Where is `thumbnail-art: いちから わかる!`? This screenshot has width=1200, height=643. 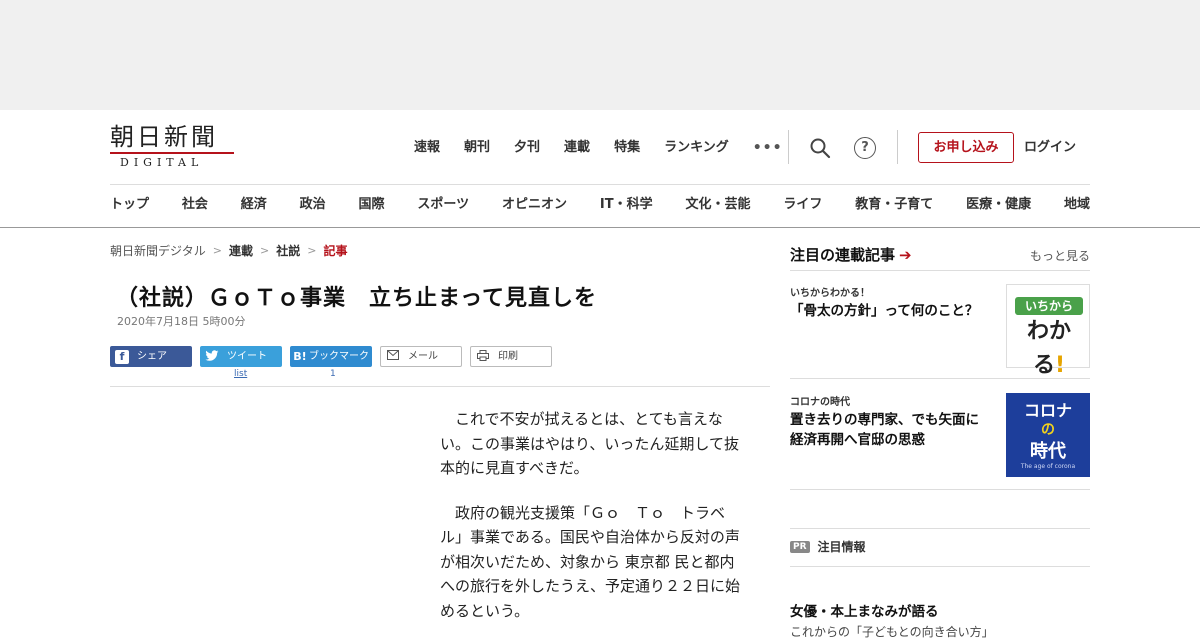 thumbnail-art: いちから わかる! is located at coordinates (1049, 337).